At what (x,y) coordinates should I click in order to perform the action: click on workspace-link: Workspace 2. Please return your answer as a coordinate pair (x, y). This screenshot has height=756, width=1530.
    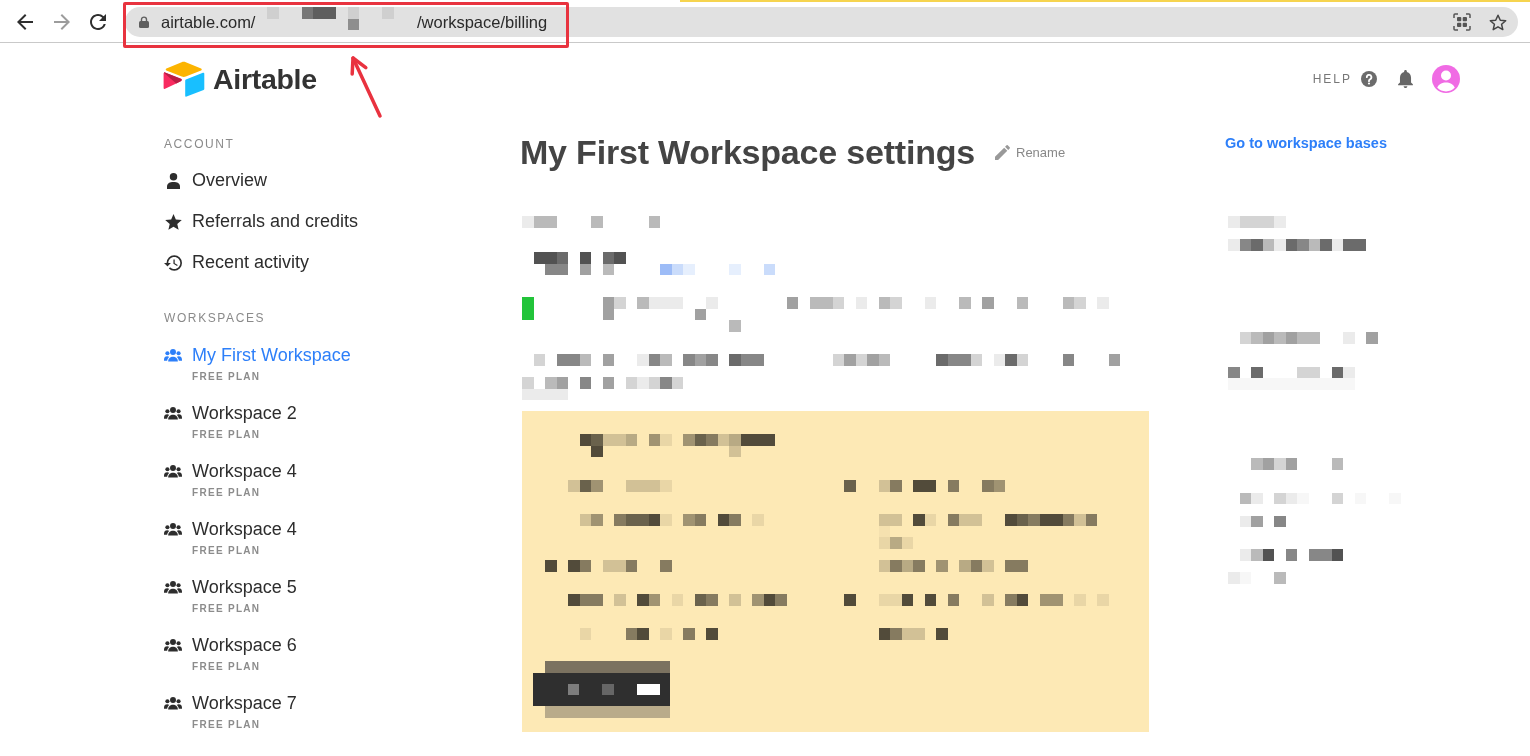
    Looking at the image, I should click on (230, 413).